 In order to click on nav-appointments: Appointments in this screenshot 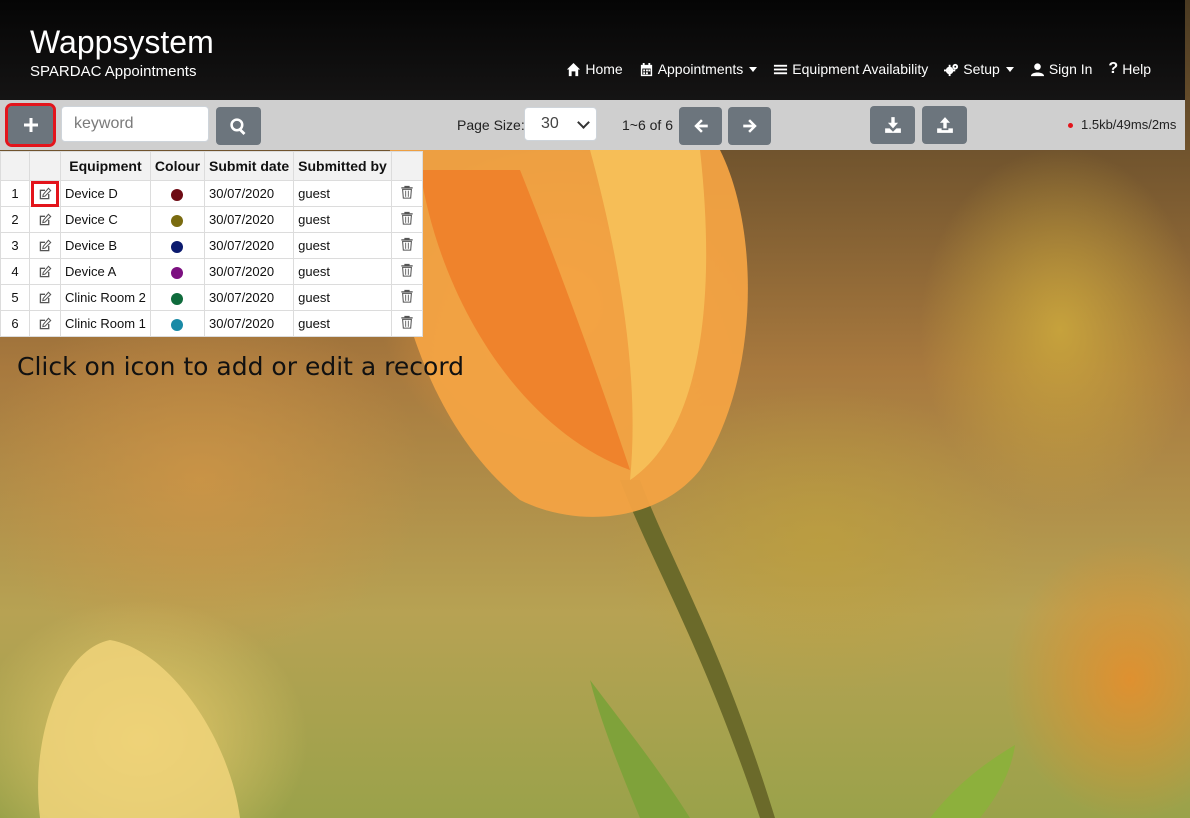, I will do `click(698, 69)`.